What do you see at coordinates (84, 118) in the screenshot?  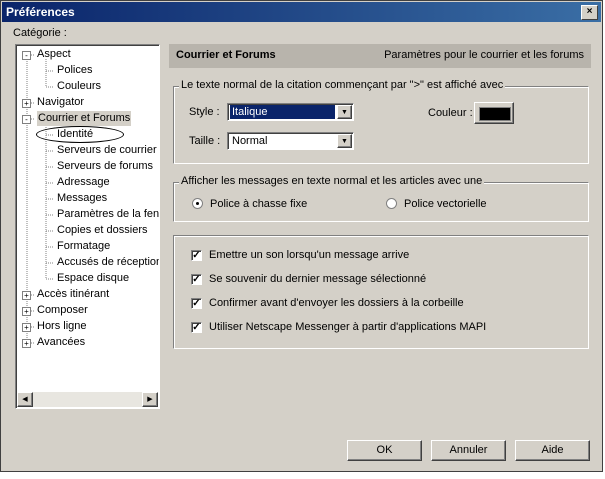 I see `tree-item: Courrier et Forums` at bounding box center [84, 118].